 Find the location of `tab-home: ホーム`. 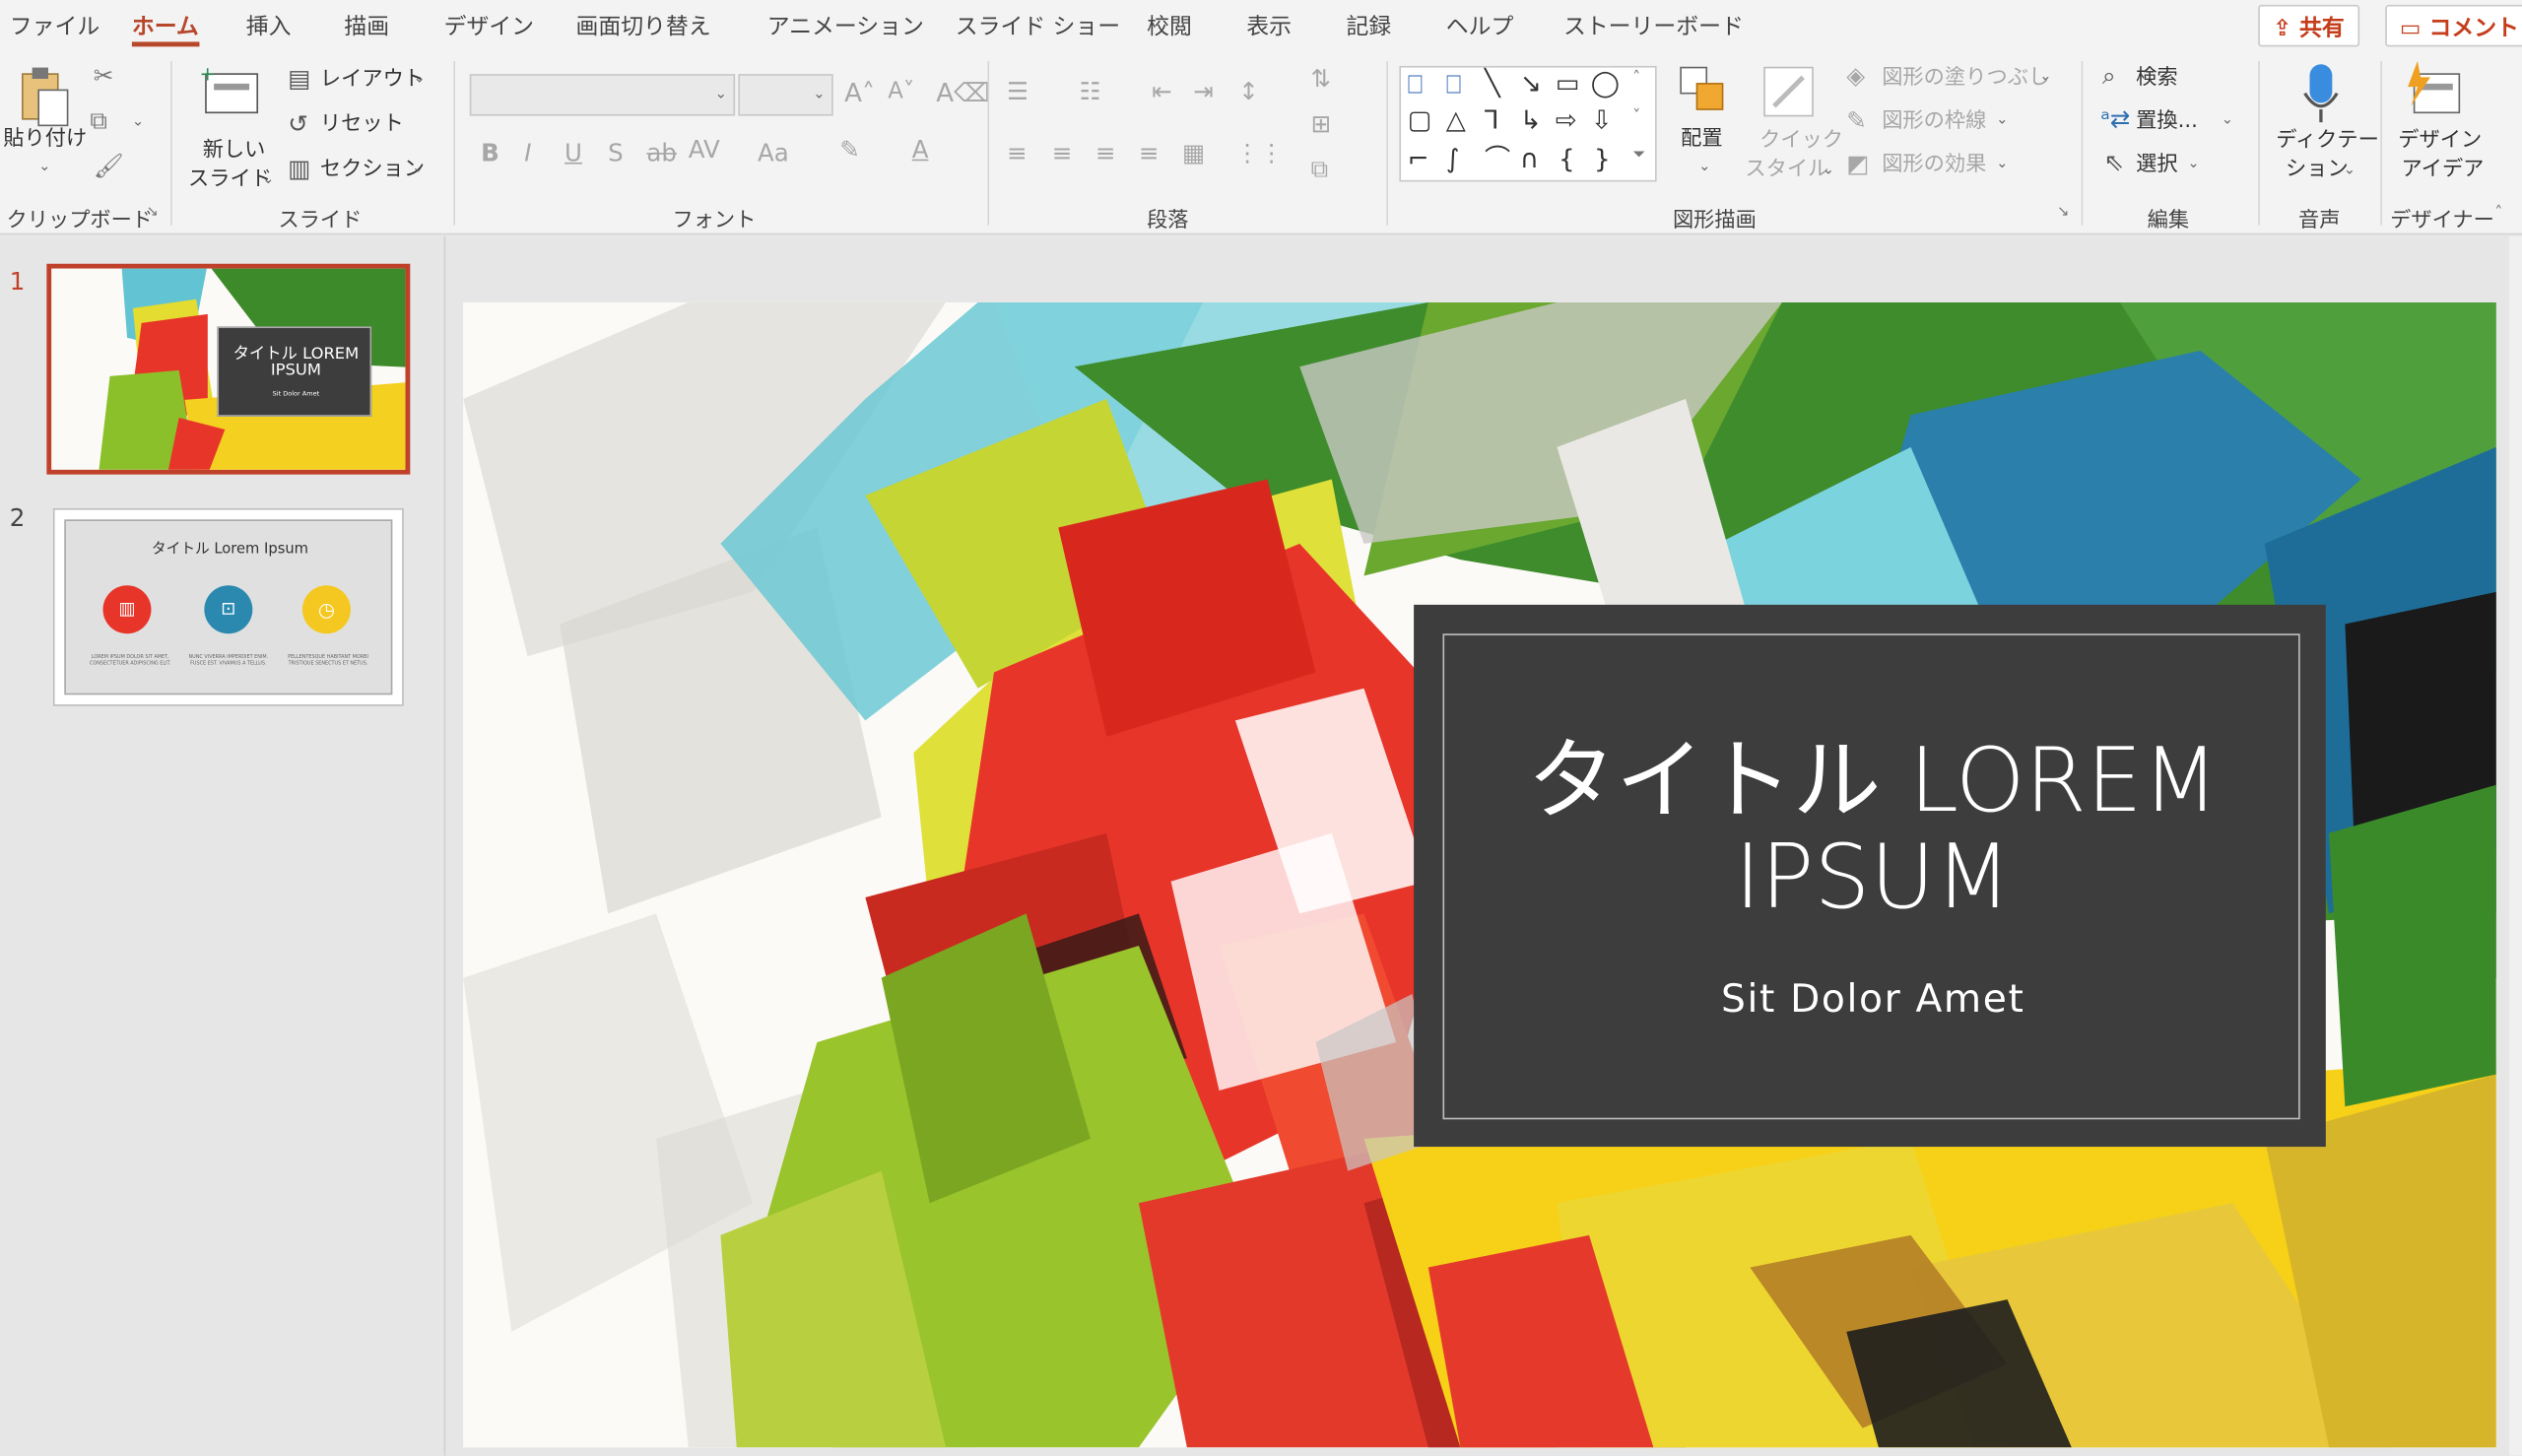

tab-home: ホーム is located at coordinates (165, 26).